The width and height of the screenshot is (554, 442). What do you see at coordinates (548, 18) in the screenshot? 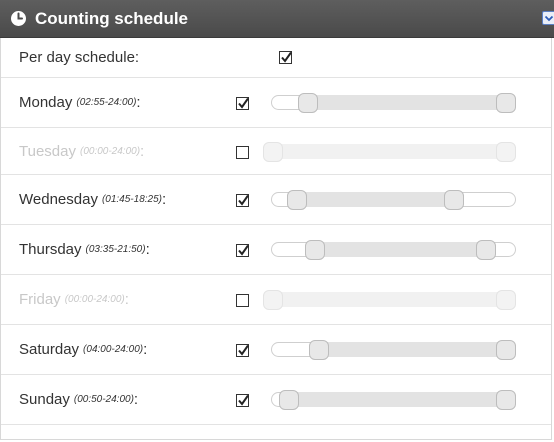
I see `collapse-icon` at bounding box center [548, 18].